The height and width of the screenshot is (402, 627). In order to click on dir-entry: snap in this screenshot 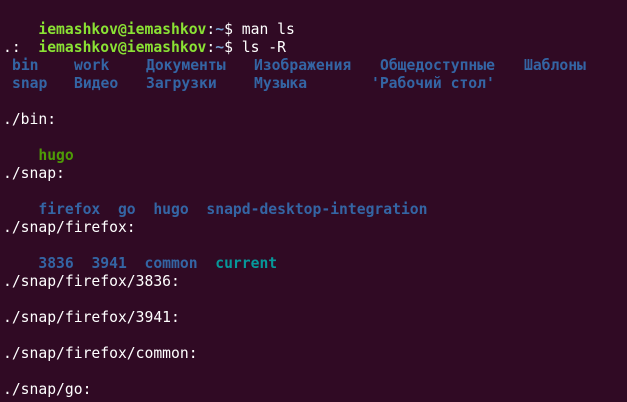, I will do `click(30, 83)`.